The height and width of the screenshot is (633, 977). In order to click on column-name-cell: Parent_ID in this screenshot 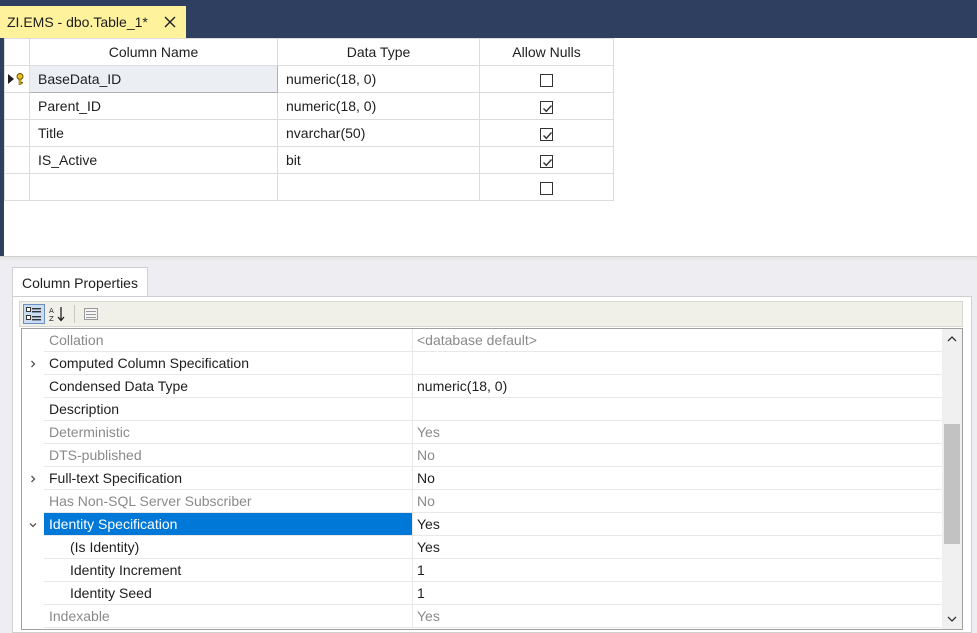, I will do `click(153, 106)`.